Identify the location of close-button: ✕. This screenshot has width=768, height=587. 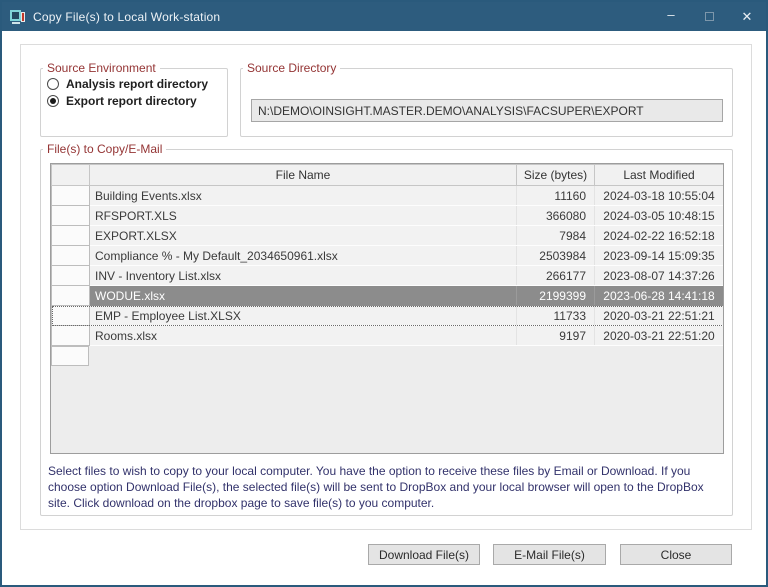
(747, 16).